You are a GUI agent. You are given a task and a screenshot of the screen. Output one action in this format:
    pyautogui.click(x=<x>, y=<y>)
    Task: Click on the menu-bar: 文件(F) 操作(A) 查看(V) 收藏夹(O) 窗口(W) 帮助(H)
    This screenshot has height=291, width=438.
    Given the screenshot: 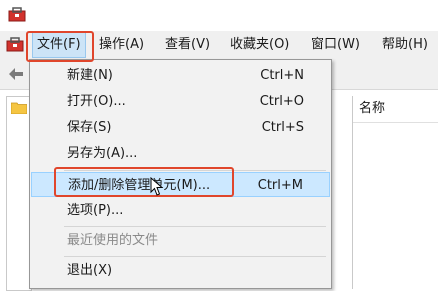 What is the action you would take?
    pyautogui.click(x=219, y=45)
    